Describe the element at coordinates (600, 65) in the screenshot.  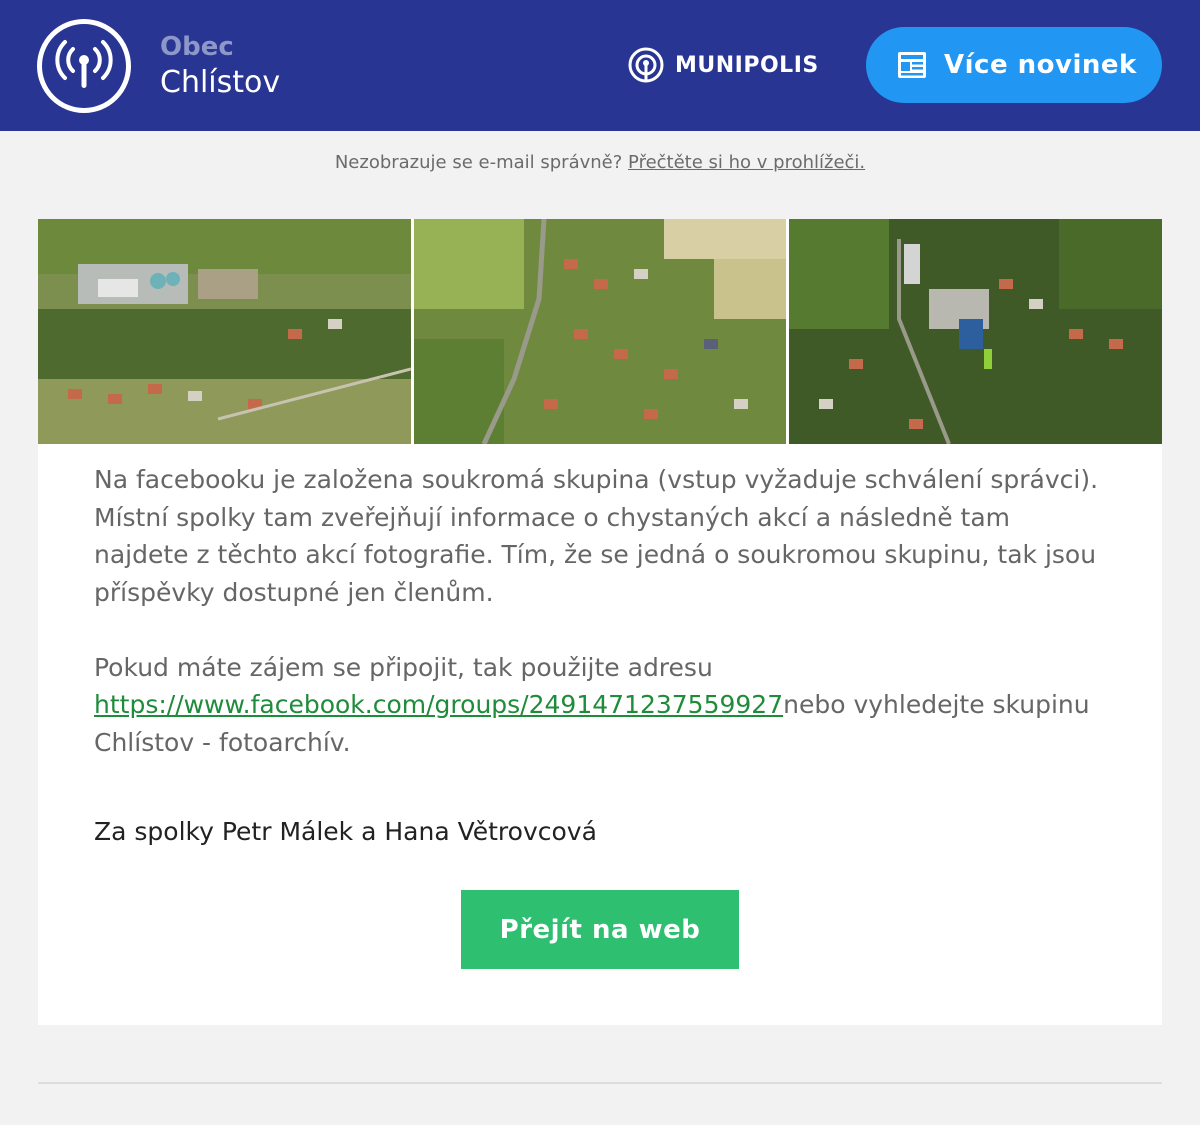
I see `email-header: Obec Chlístov MUNIPOLIS Více novinek` at that location.